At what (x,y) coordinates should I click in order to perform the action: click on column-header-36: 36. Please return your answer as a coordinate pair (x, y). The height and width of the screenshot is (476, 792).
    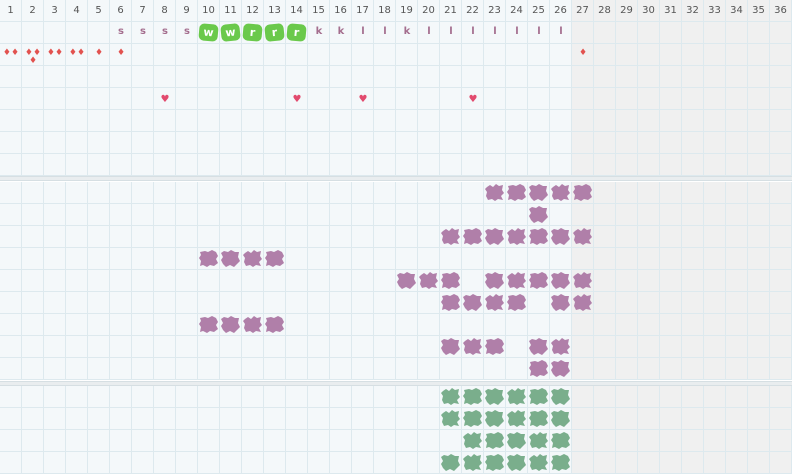
    Looking at the image, I should click on (781, 11).